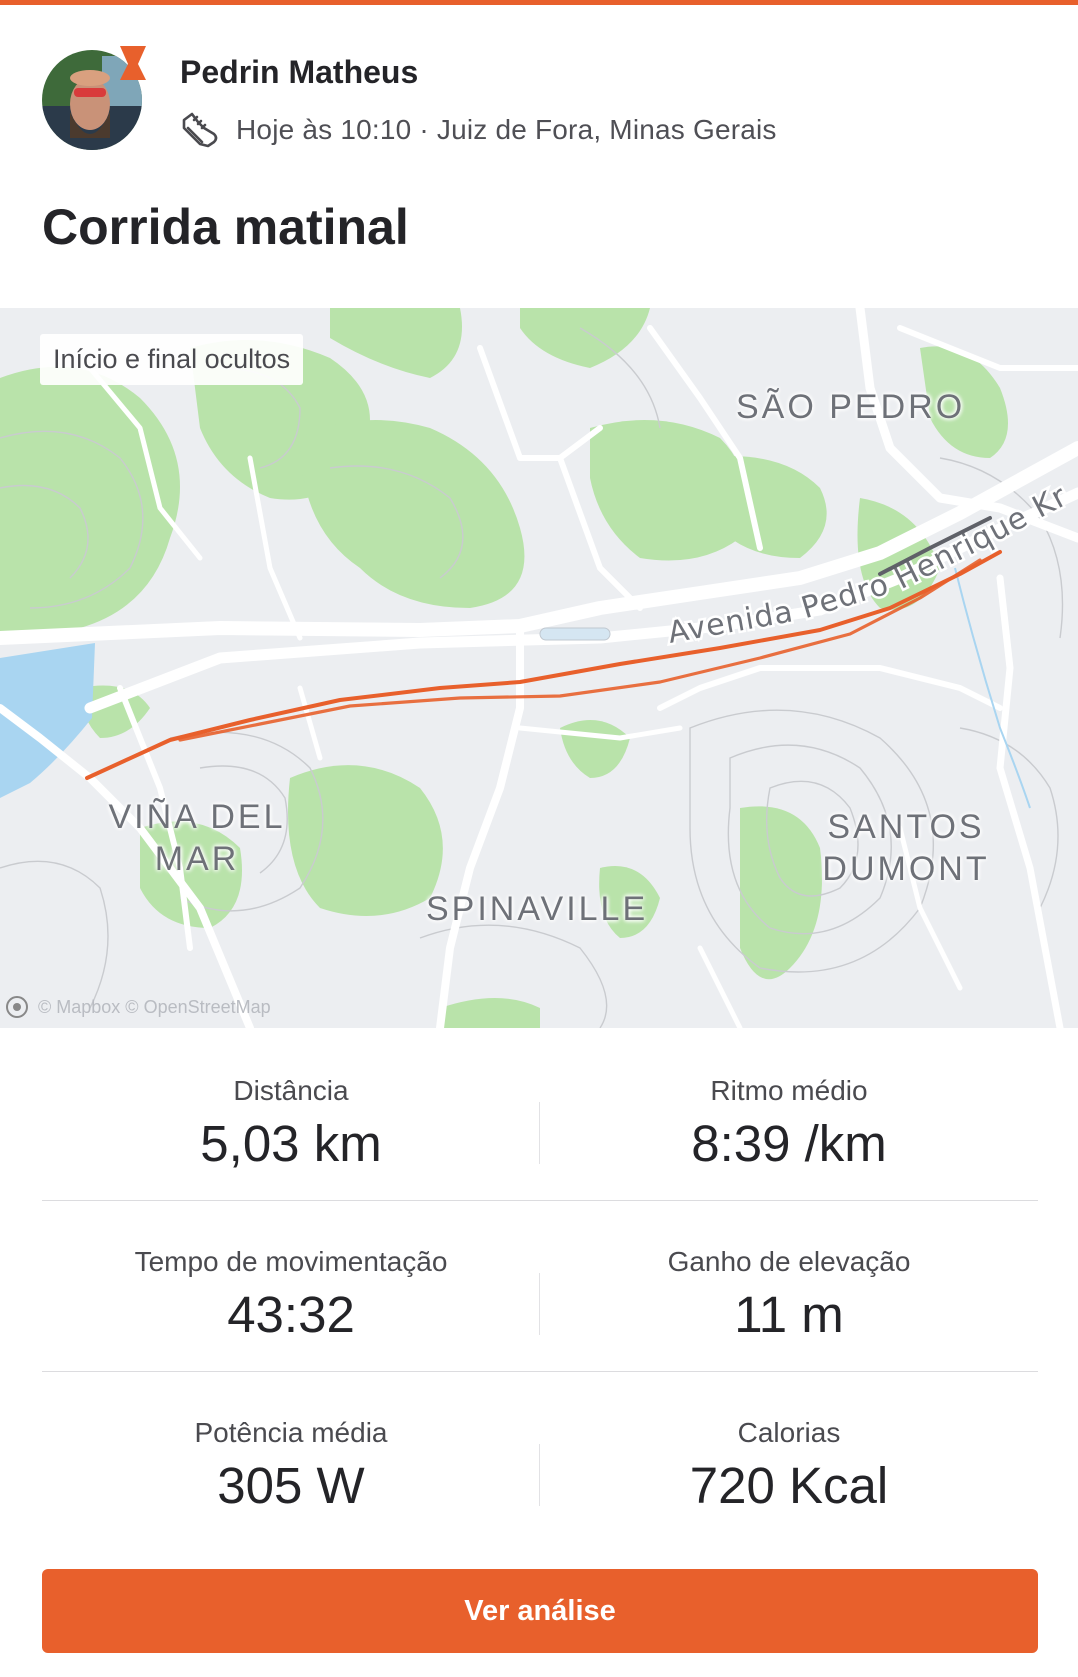 This screenshot has height=1677, width=1078. I want to click on neighborhood-label-spinaville: SPINAVILLE, so click(537, 909).